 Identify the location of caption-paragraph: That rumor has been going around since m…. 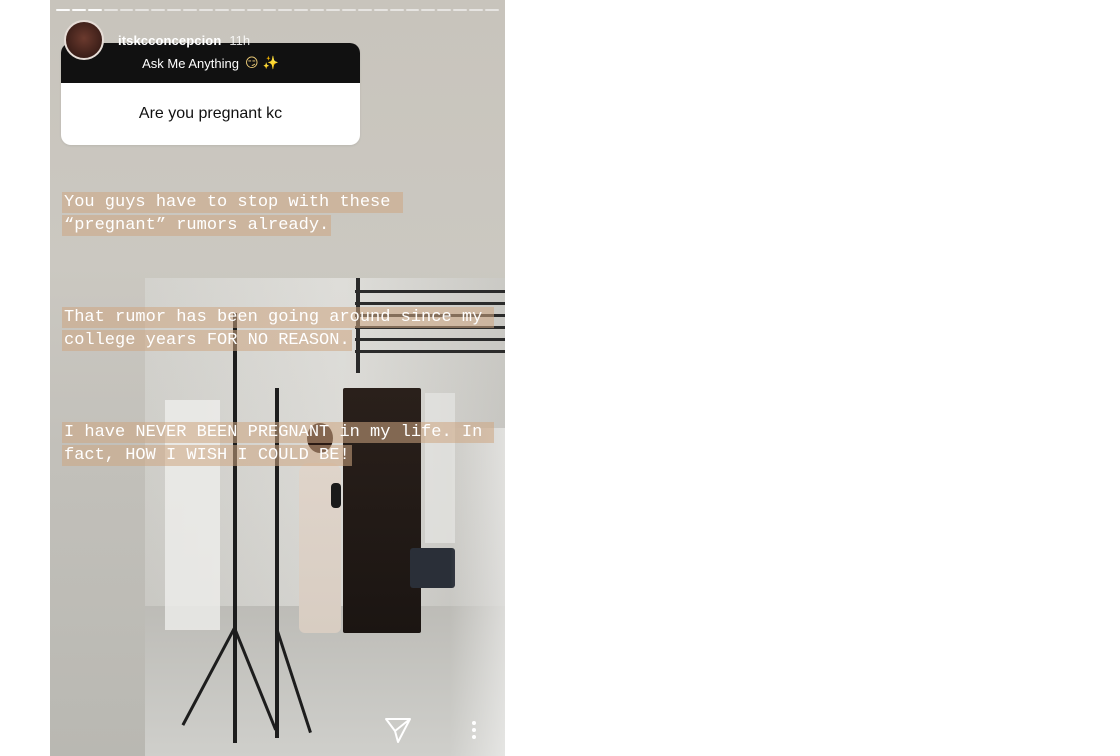
(278, 329).